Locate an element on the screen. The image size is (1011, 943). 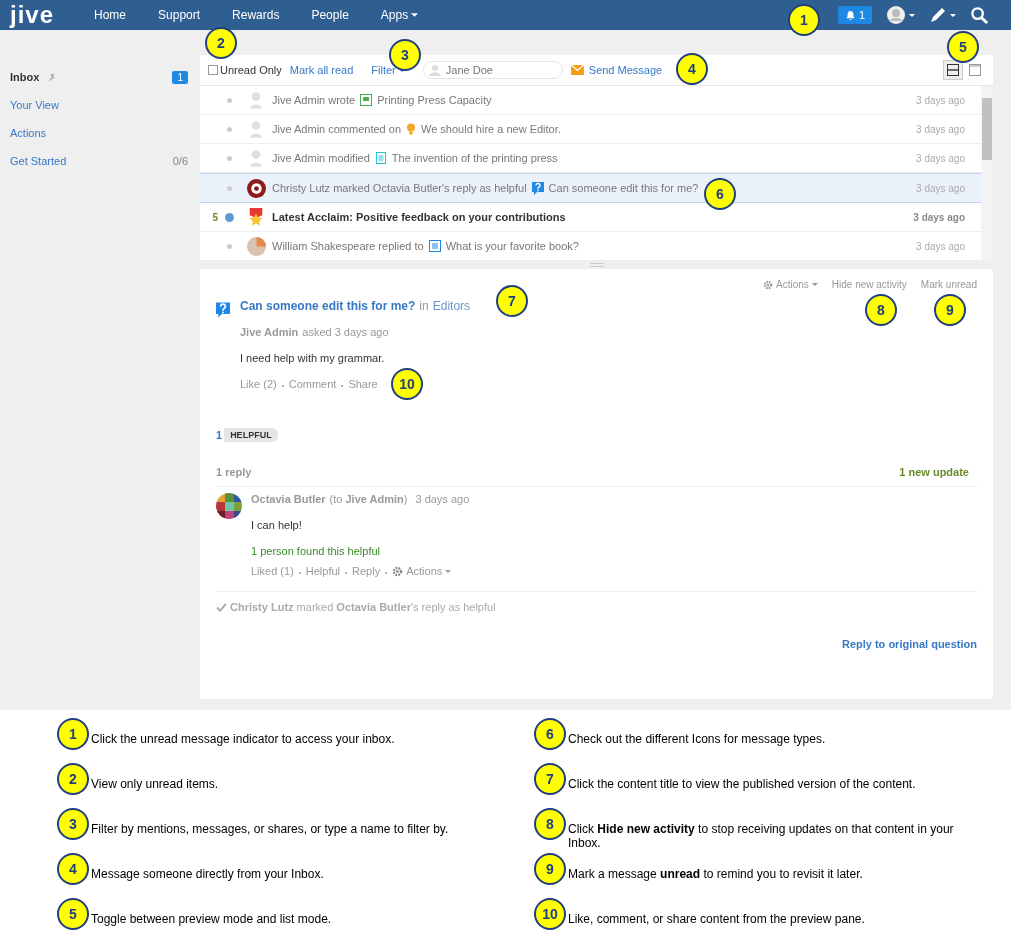
action-link: Liked (1) is located at coordinates (272, 571).